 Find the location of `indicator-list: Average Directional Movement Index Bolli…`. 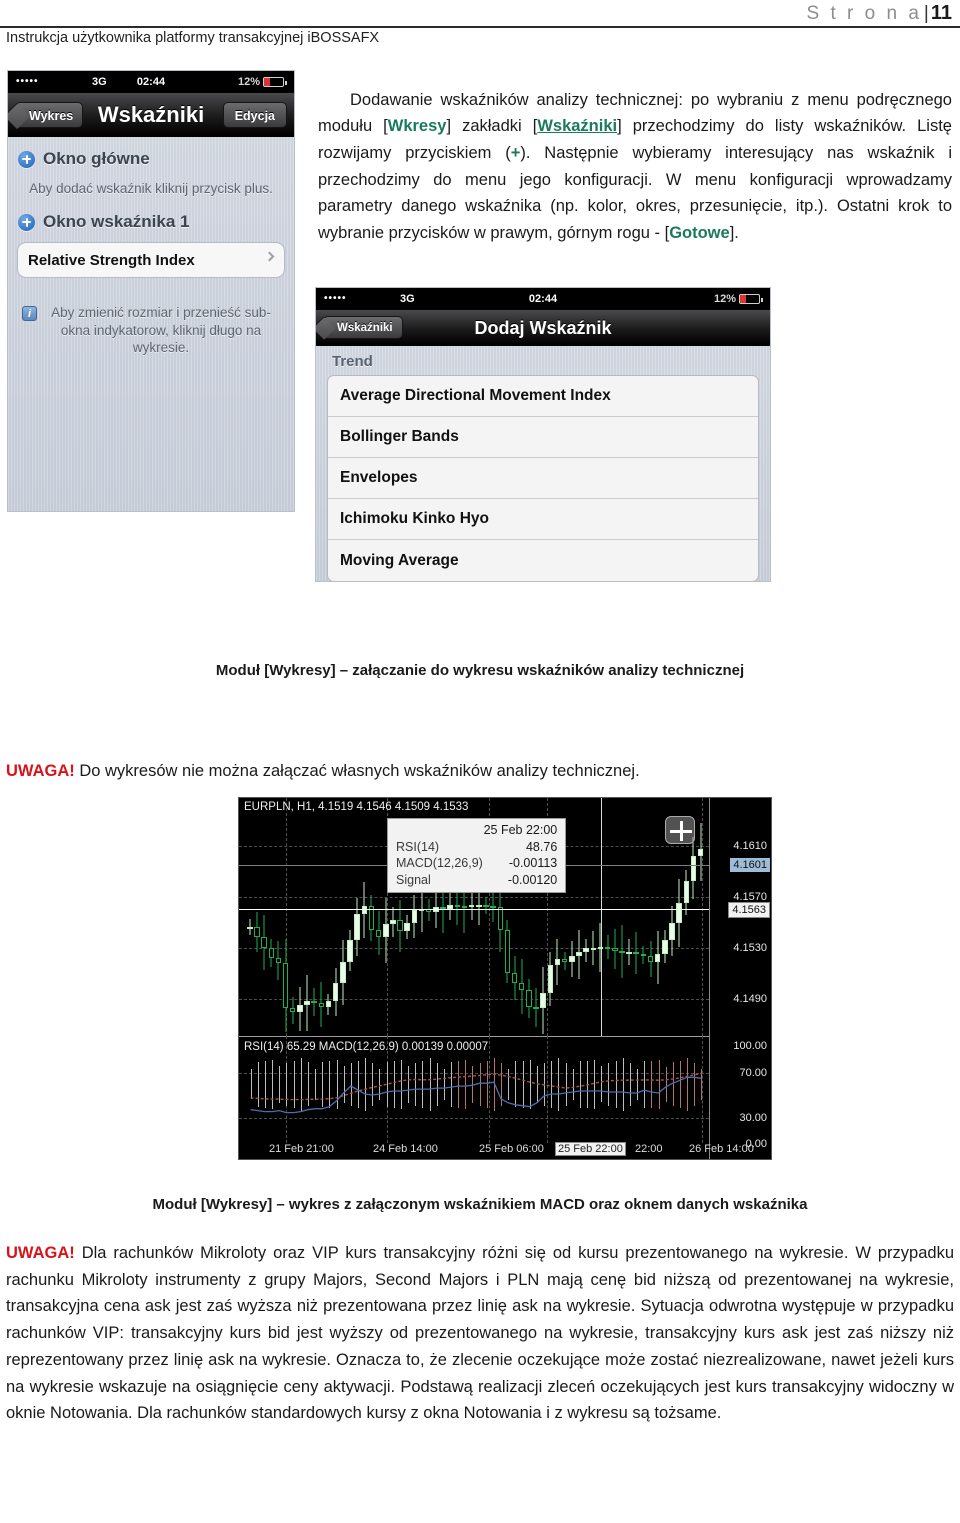

indicator-list: Average Directional Movement Index Bolli… is located at coordinates (543, 478).